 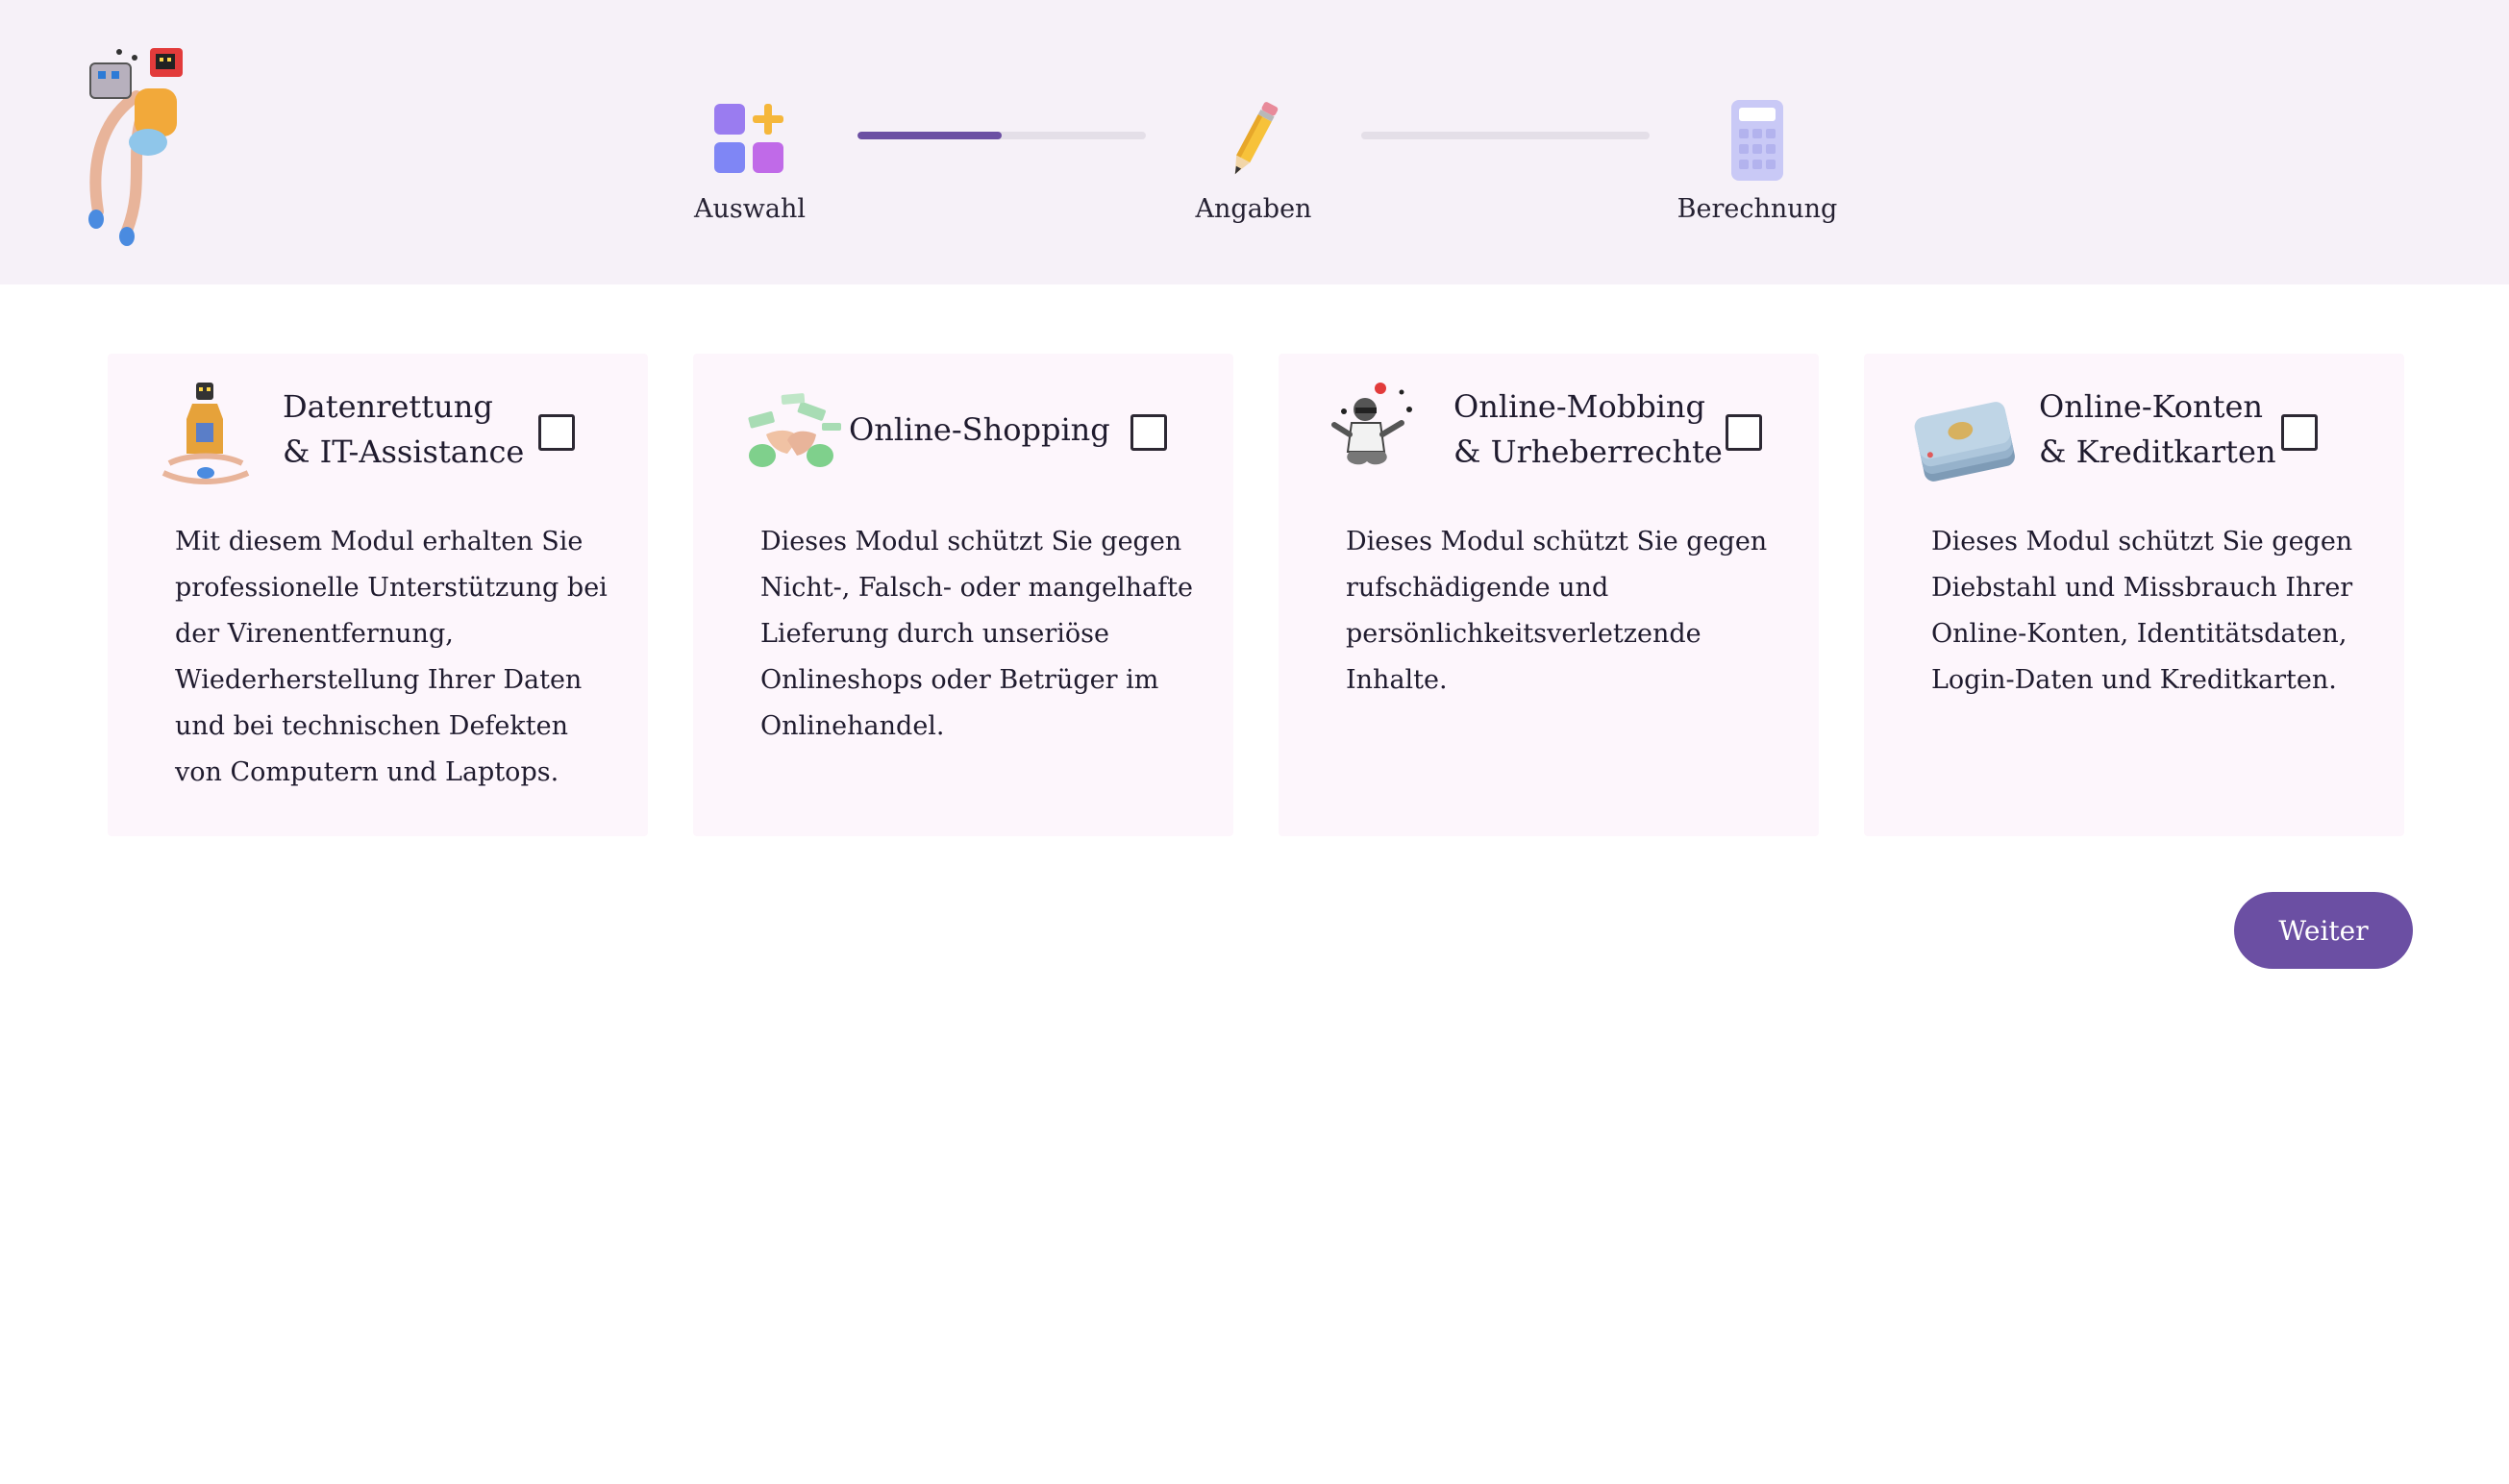 I want to click on module-title: Online-Mobbing & Urheberrechte, so click(x=1597, y=429).